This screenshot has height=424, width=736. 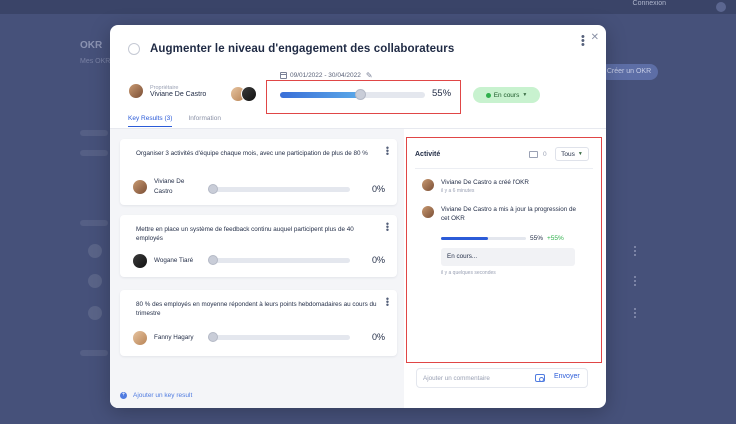 I want to click on key-result-owner: Fanny Hagary, so click(x=167, y=338).